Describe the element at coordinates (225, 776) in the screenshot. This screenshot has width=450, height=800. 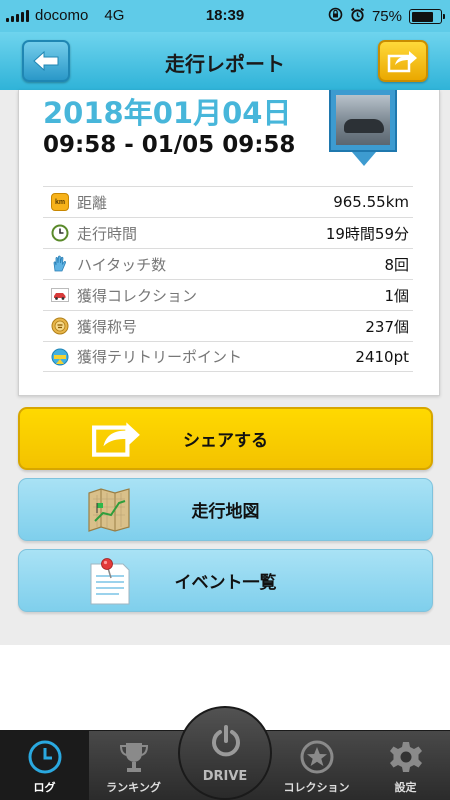
I see `drive-button-label: DRIVE` at that location.